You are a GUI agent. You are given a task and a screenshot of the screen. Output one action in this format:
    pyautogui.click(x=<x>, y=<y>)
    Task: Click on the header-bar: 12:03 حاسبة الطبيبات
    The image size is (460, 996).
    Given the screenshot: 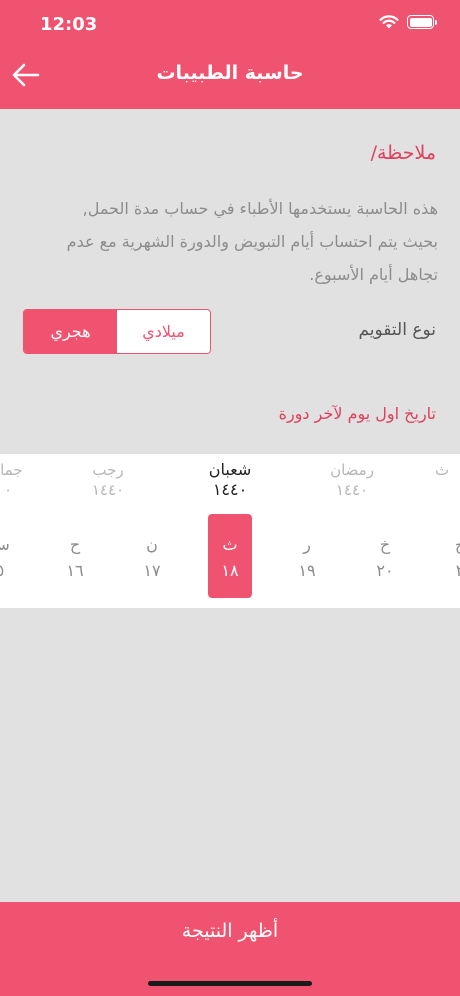 What is the action you would take?
    pyautogui.click(x=230, y=54)
    